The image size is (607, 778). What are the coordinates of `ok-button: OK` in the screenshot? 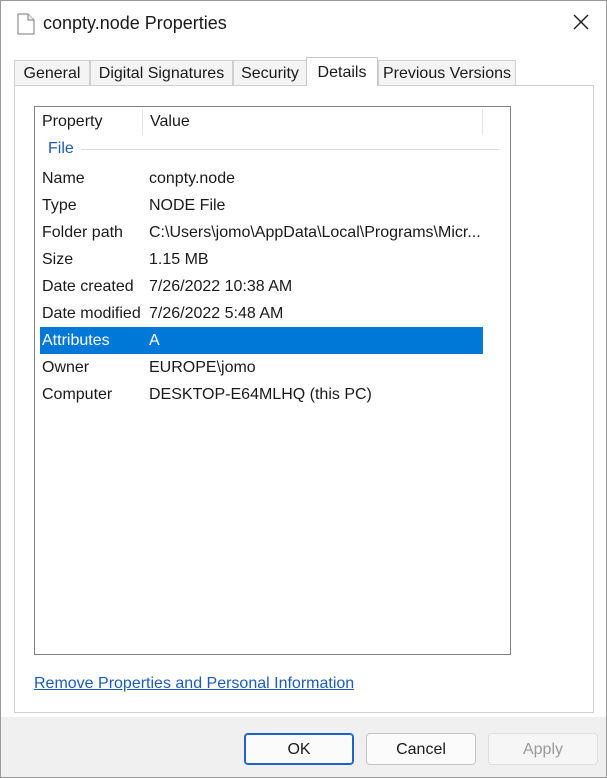 It's located at (299, 749).